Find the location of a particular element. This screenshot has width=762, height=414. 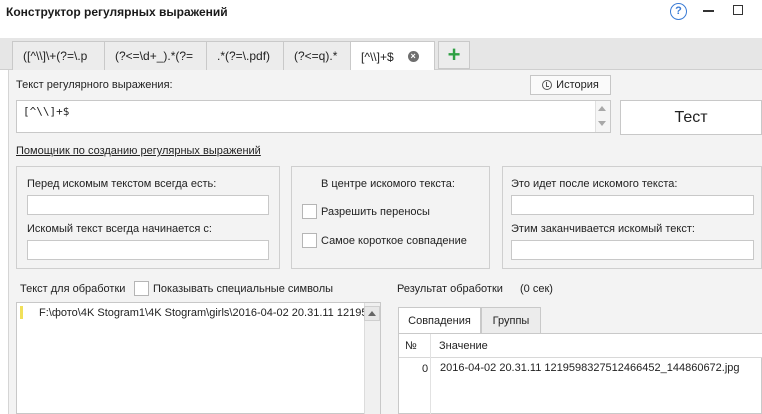

always-before-input is located at coordinates (148, 205).